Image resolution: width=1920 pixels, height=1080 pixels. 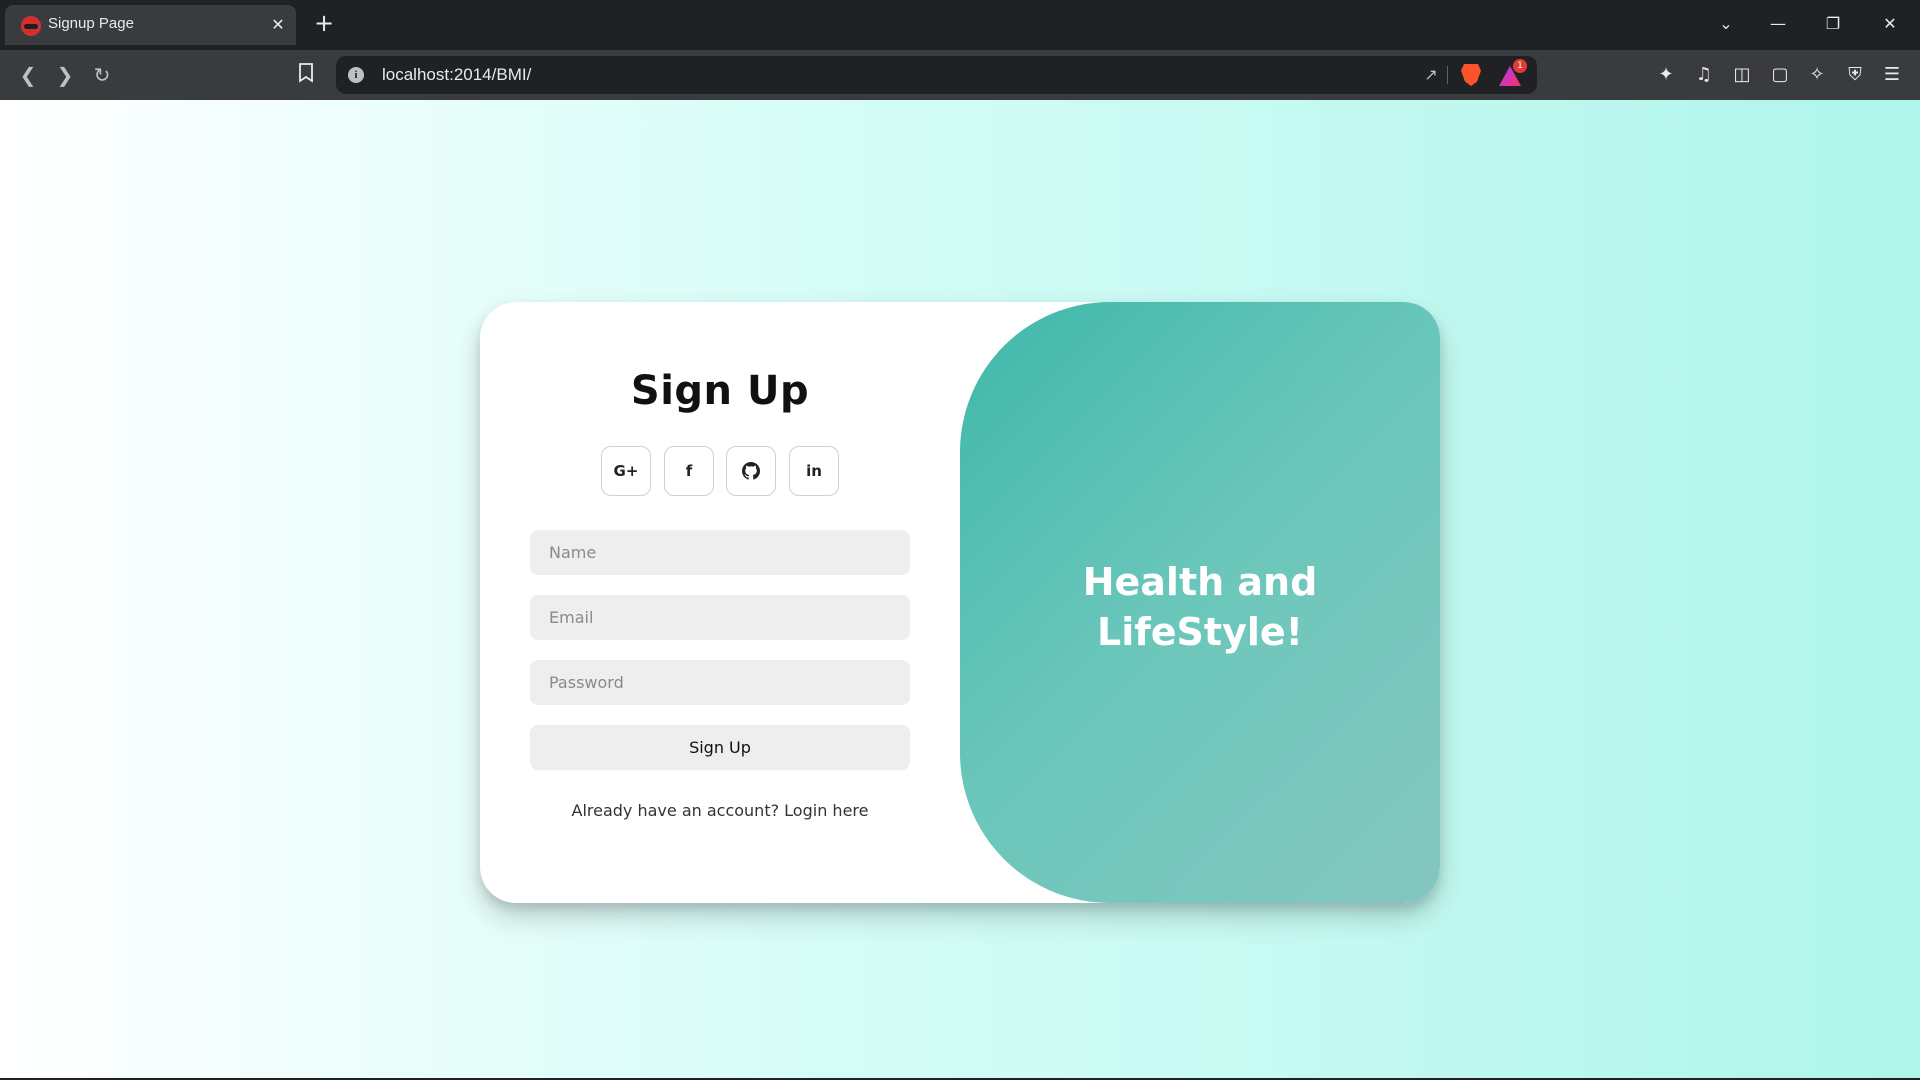 I want to click on google-plus-icon: G+, so click(x=626, y=471).